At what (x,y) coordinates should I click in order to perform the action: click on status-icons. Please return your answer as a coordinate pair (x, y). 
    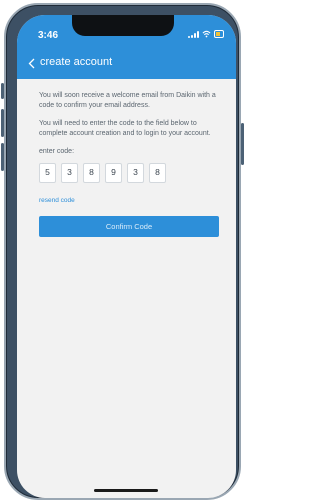
    Looking at the image, I should click on (206, 34).